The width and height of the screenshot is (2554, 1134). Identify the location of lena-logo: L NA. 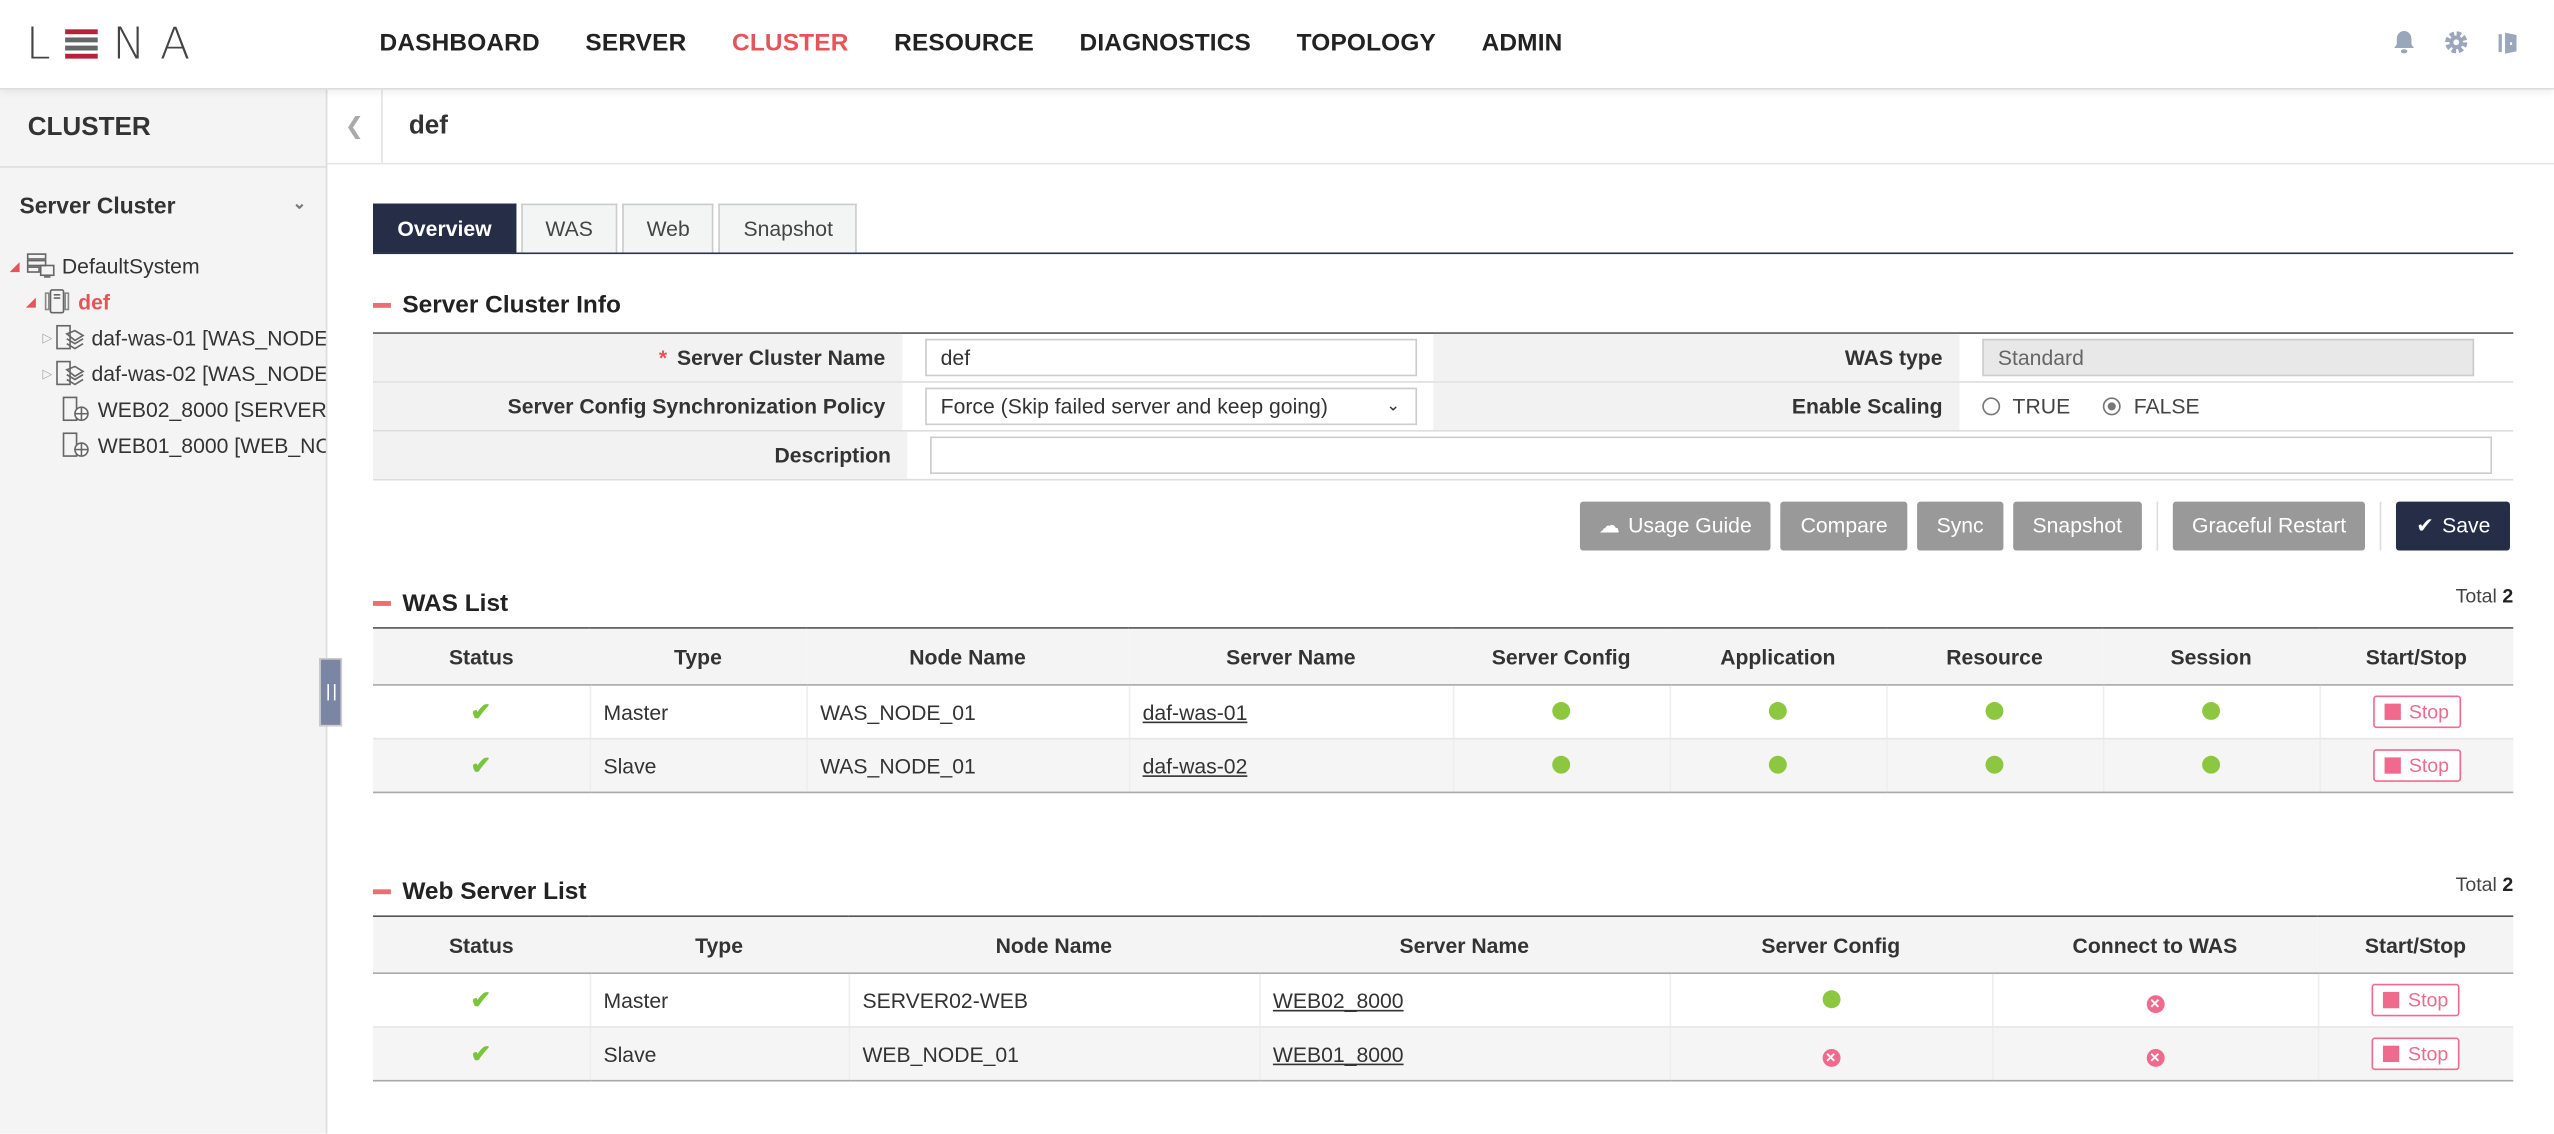
(115, 45).